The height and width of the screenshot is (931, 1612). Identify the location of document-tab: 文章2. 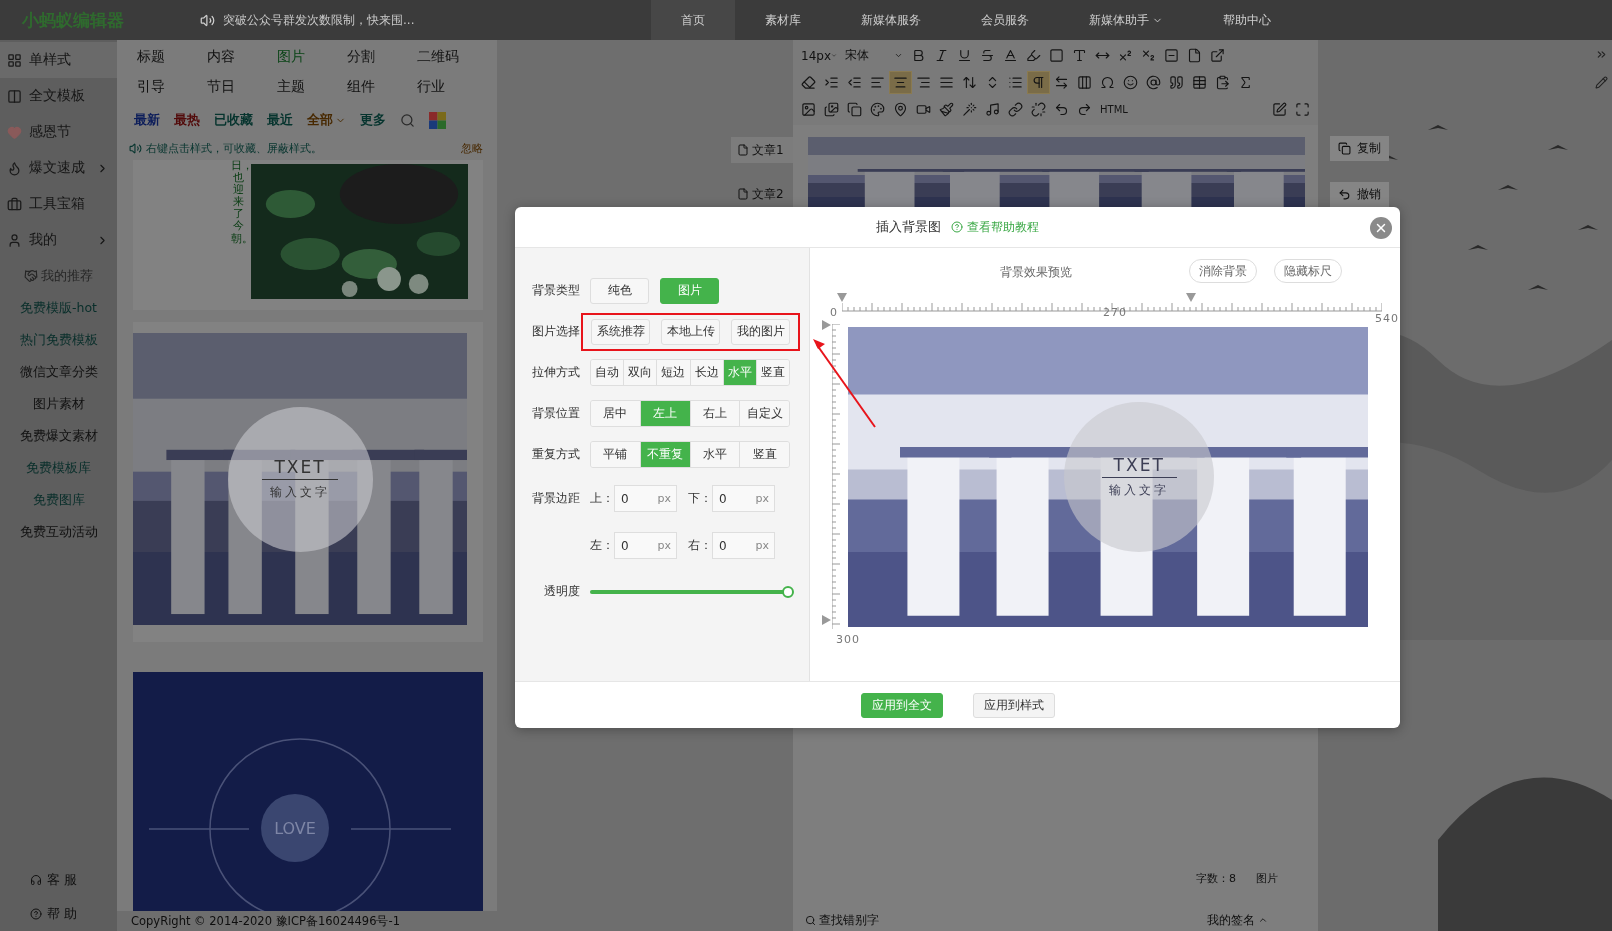
(762, 194).